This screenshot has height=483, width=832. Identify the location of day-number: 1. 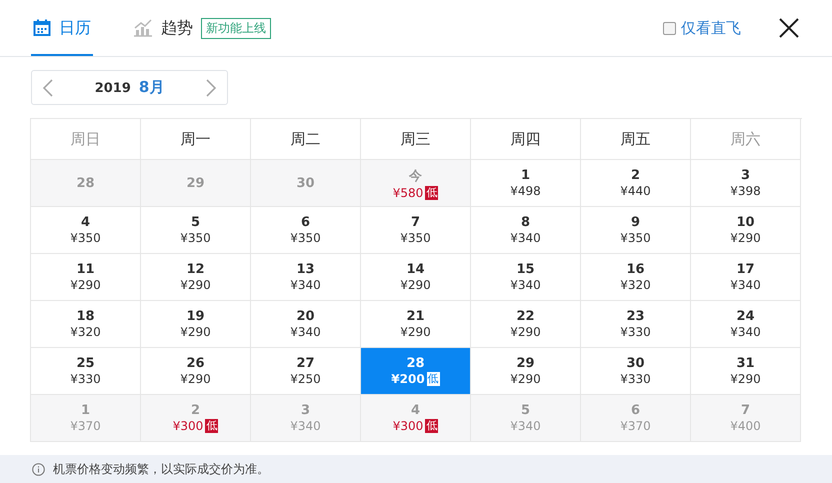
(525, 175).